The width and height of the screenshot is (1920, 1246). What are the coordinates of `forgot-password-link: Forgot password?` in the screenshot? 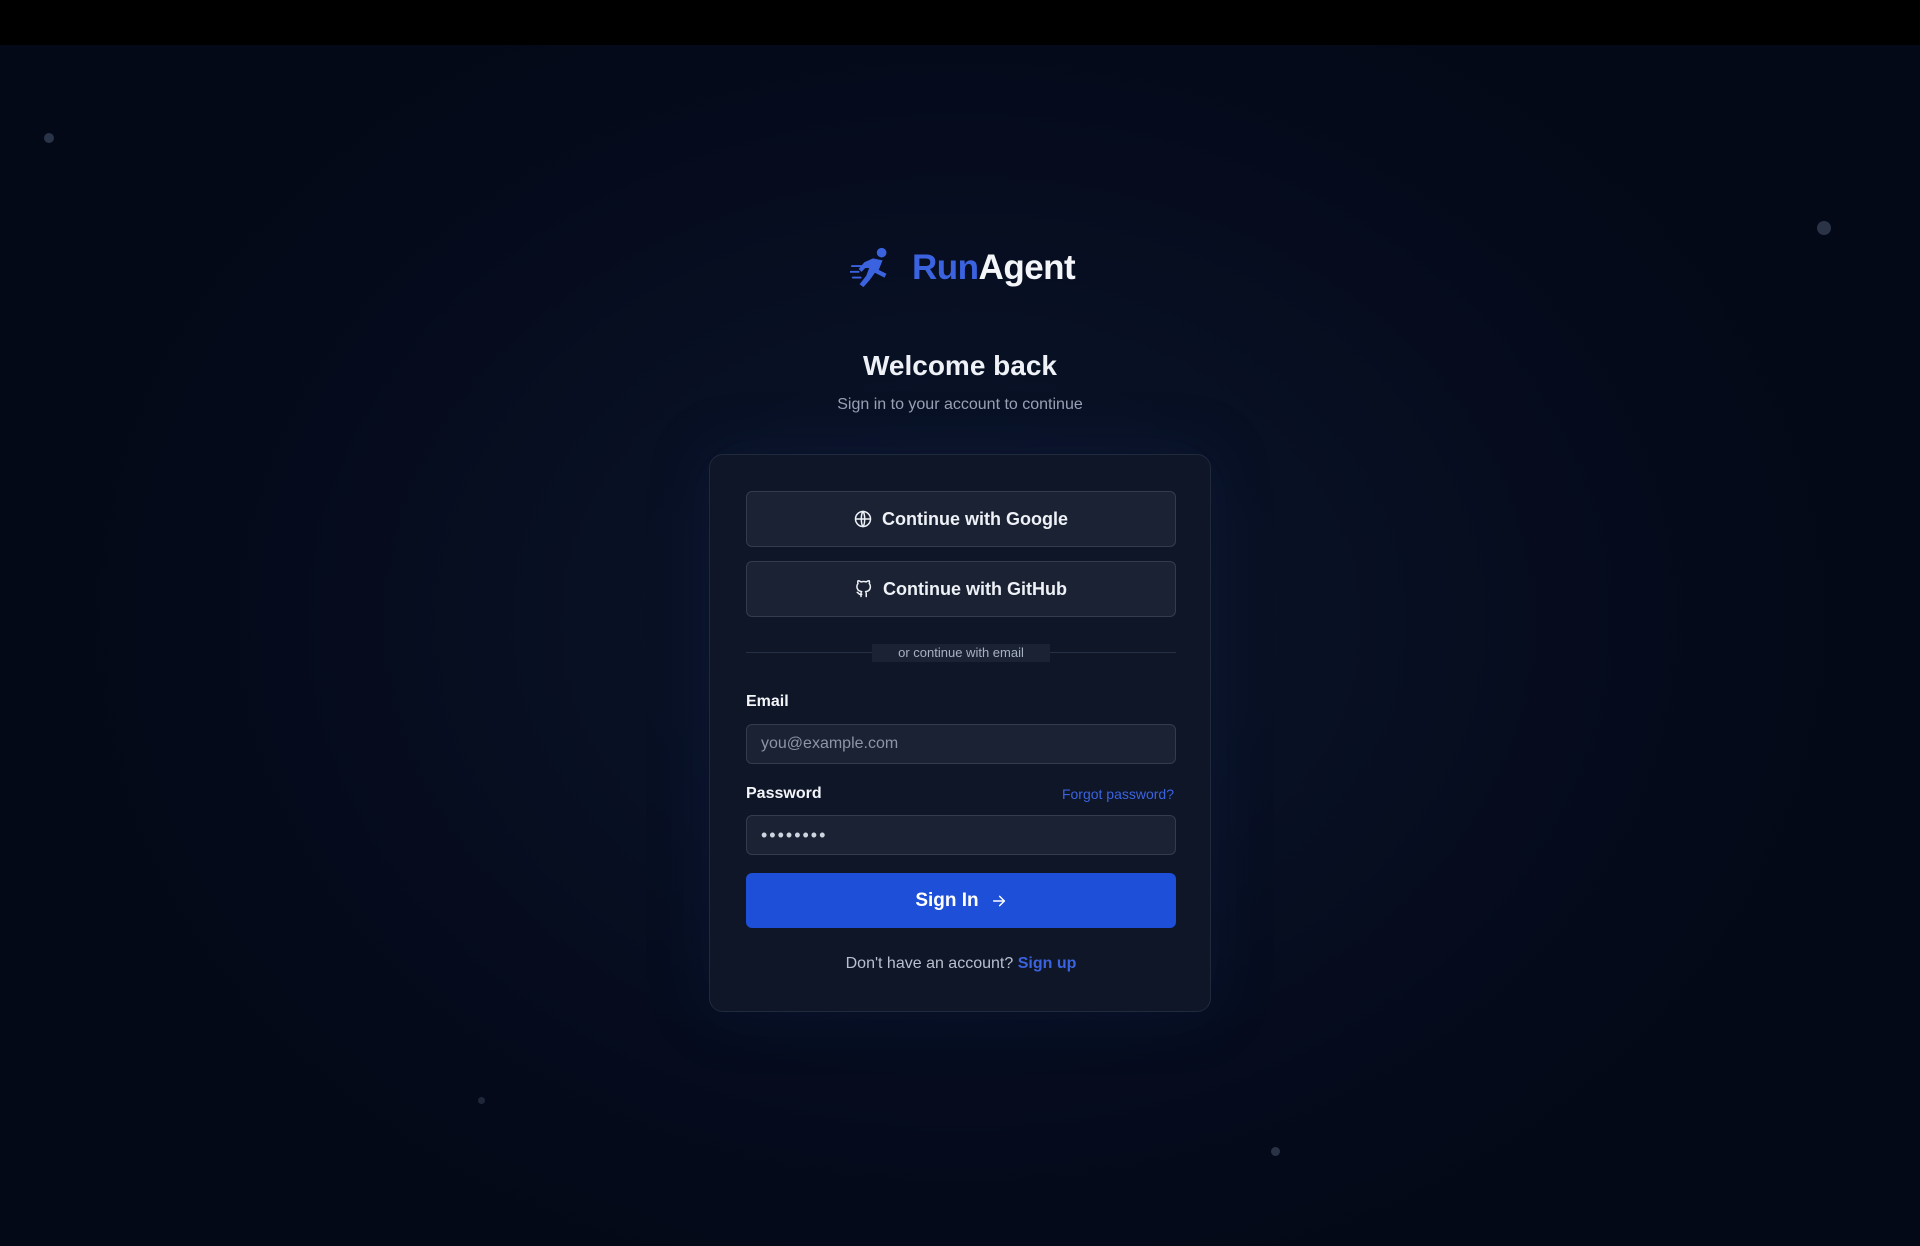 It's located at (1118, 794).